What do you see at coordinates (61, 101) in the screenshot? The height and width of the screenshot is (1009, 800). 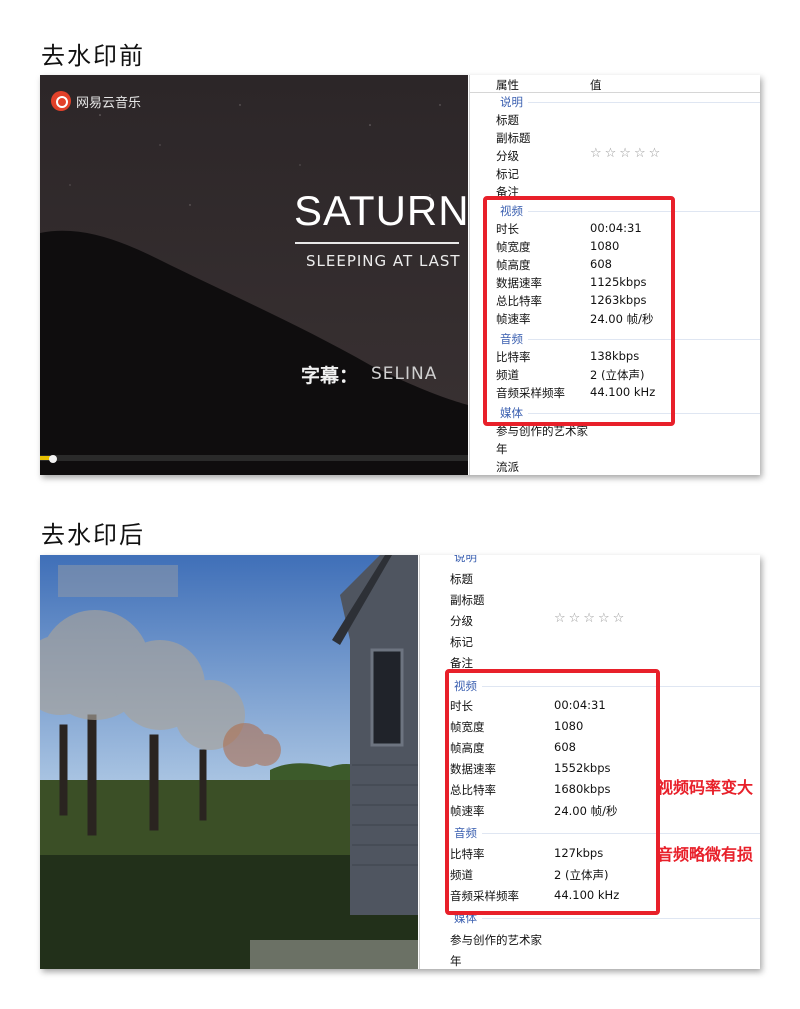 I see `netease-music-logo-icon` at bounding box center [61, 101].